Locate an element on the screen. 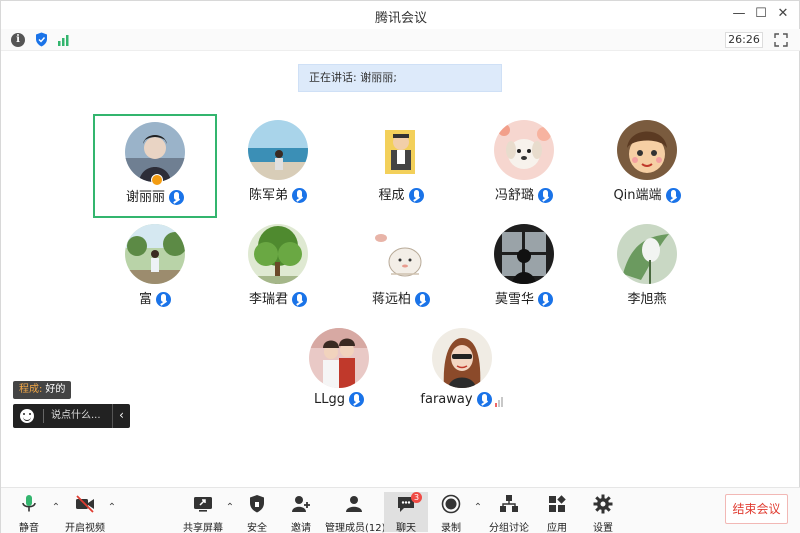  participant-tile: faraway is located at coordinates (462, 374).